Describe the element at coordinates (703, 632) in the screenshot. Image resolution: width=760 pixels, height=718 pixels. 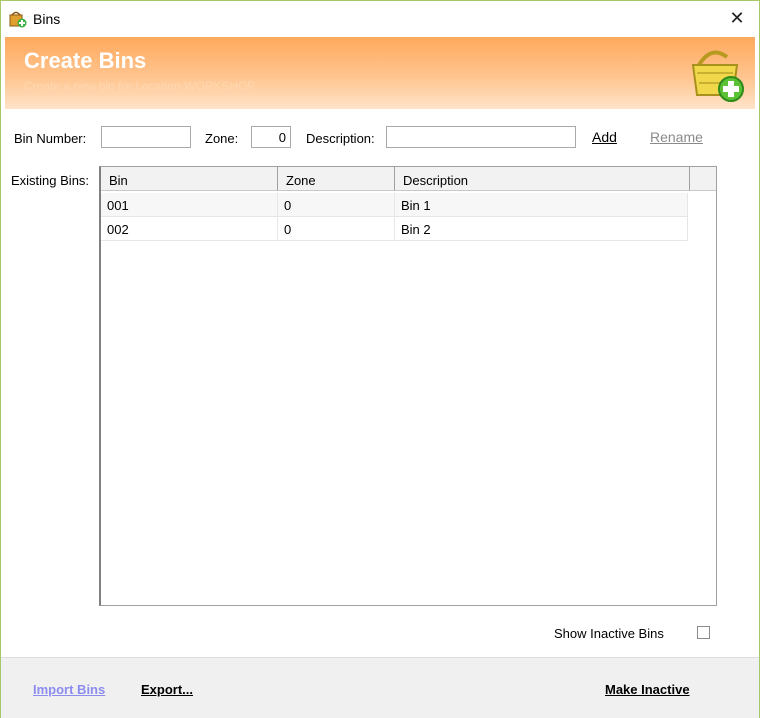
I see `show-inactive-checkbox` at that location.